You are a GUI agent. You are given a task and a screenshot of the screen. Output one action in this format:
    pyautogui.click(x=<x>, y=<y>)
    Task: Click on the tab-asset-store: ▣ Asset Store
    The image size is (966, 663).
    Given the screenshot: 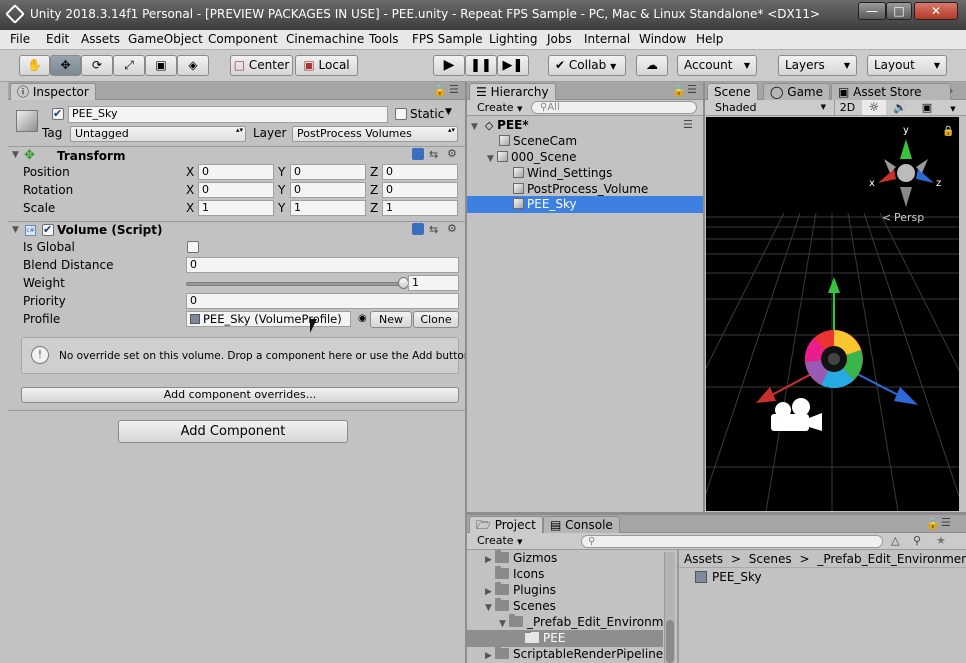 What is the action you would take?
    pyautogui.click(x=891, y=91)
    